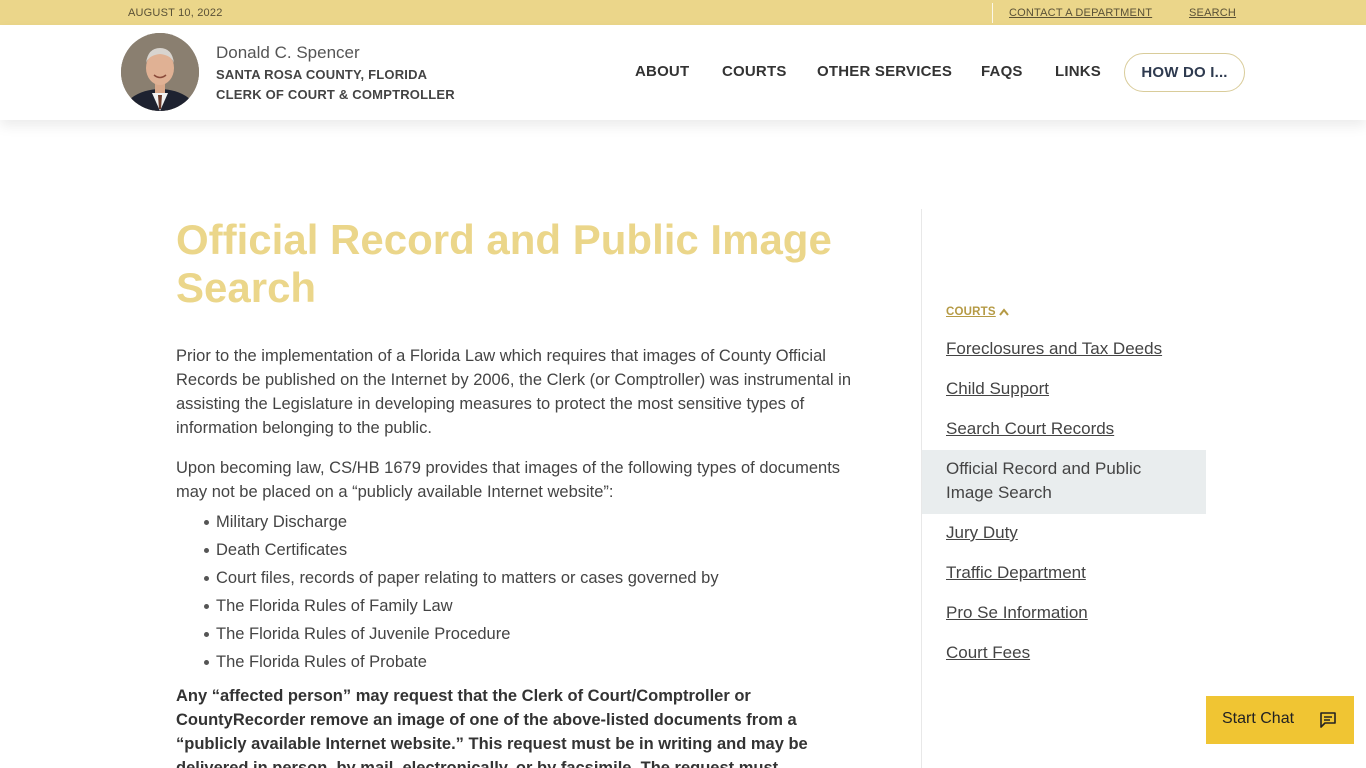 Image resolution: width=1366 pixels, height=768 pixels. What do you see at coordinates (288, 53) in the screenshot?
I see `clerk-name: Donald C. Spencer` at bounding box center [288, 53].